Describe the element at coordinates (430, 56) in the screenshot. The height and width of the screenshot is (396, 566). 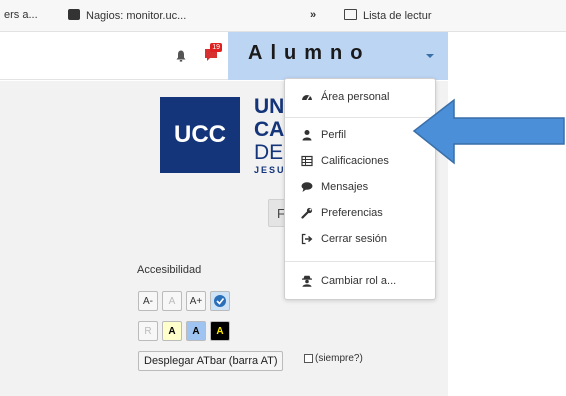
I see `caret-down-icon` at that location.